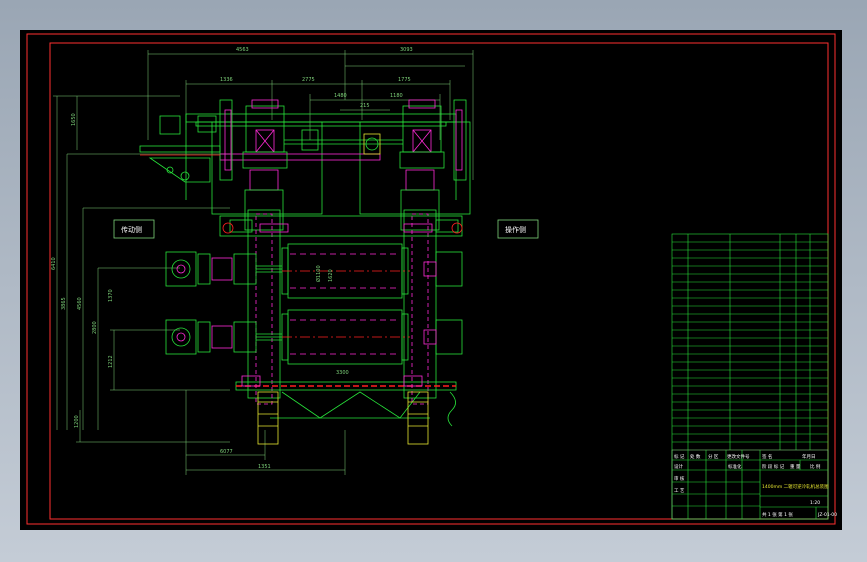  What do you see at coordinates (404, 80) in the screenshot?
I see `dim-top-1775: 1775` at bounding box center [404, 80].